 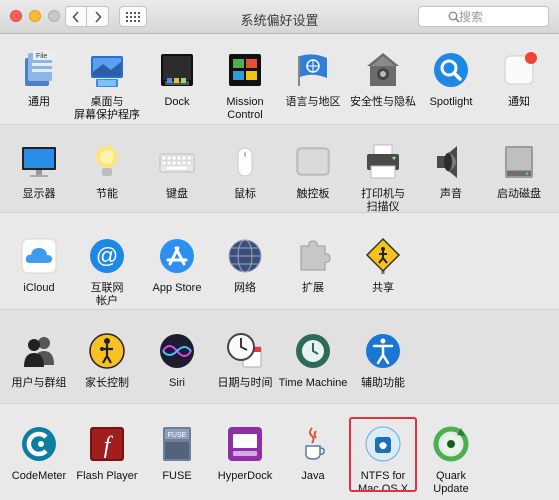 I want to click on puzzle-icon, so click(x=315, y=255).